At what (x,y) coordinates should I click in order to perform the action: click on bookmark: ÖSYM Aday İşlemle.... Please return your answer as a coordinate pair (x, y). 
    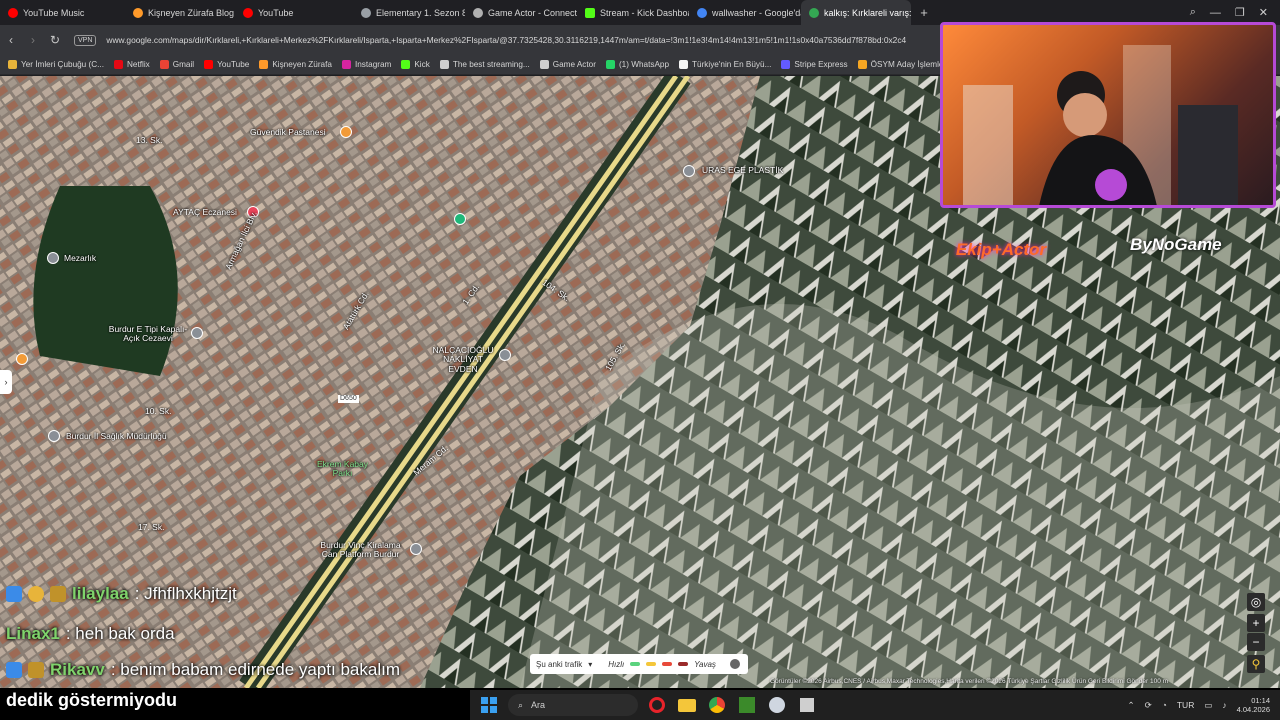
    Looking at the image, I should click on (903, 64).